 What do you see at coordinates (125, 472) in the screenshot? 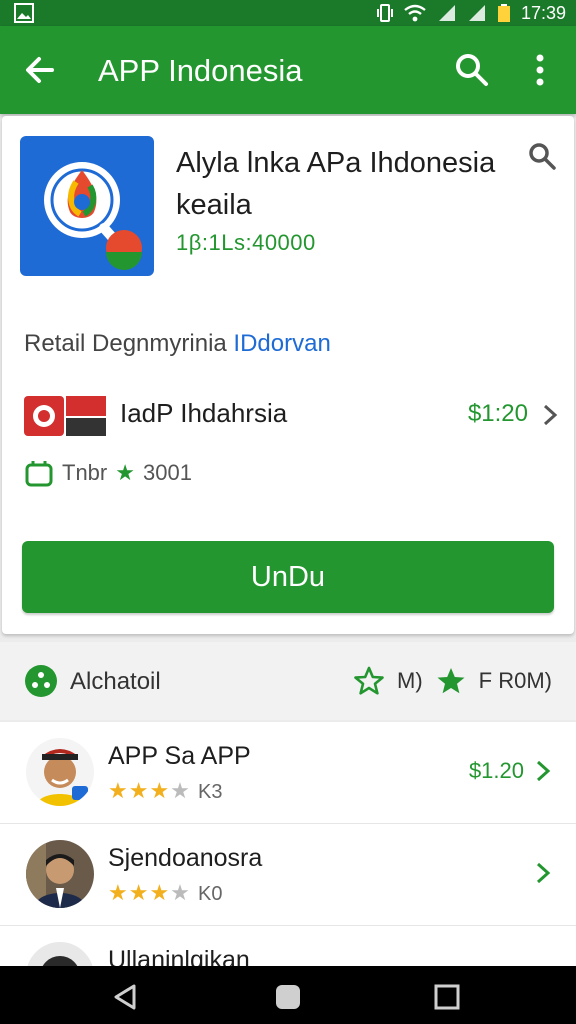
I see `star-icon: ★` at bounding box center [125, 472].